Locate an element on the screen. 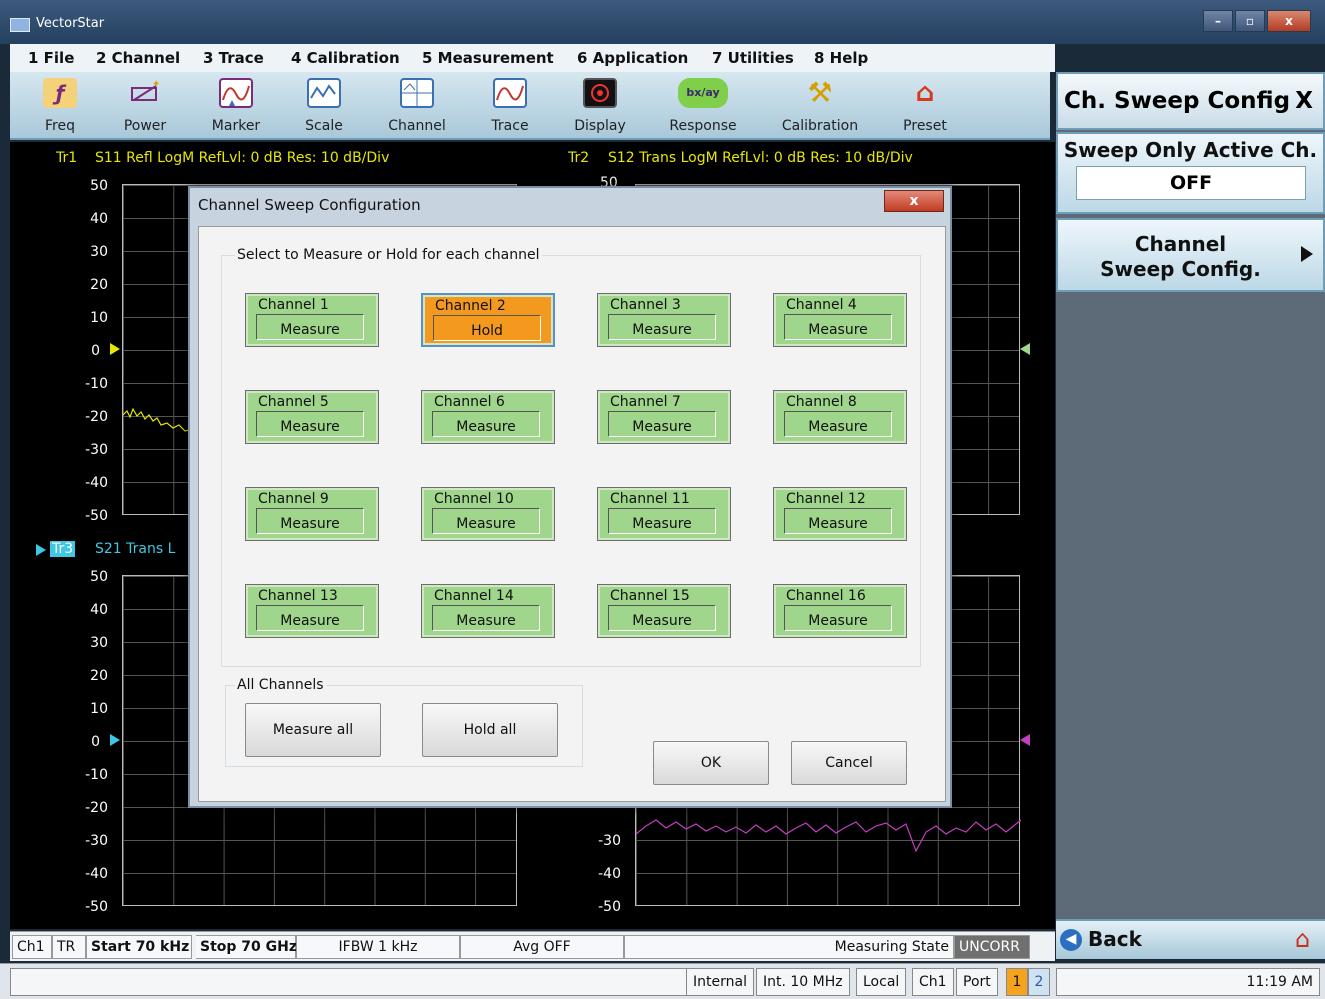 This screenshot has height=999, width=1325. port-1-indicator: 1 is located at coordinates (1017, 982).